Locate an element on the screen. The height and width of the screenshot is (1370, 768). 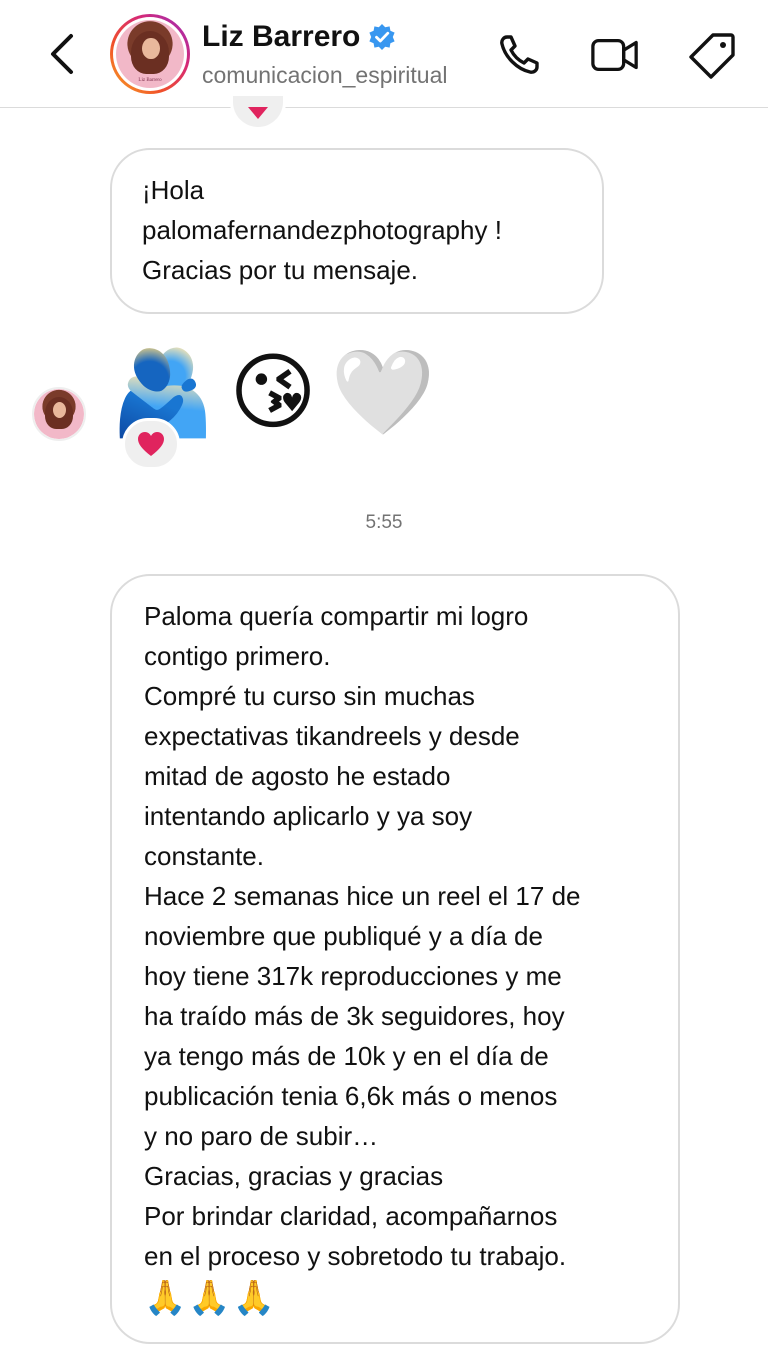
message-line: palomafernandezphotography ! is located at coordinates (322, 230).